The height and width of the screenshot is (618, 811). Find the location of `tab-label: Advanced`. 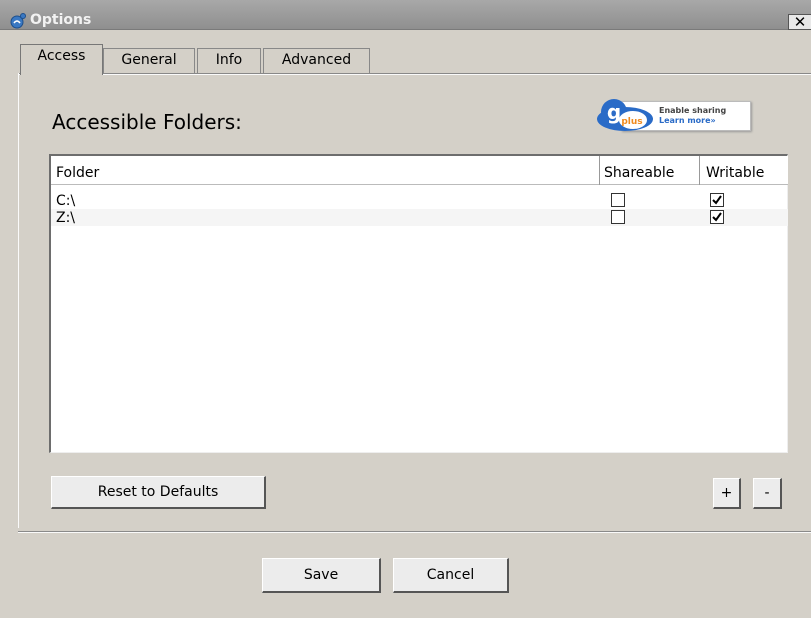

tab-label: Advanced is located at coordinates (316, 60).